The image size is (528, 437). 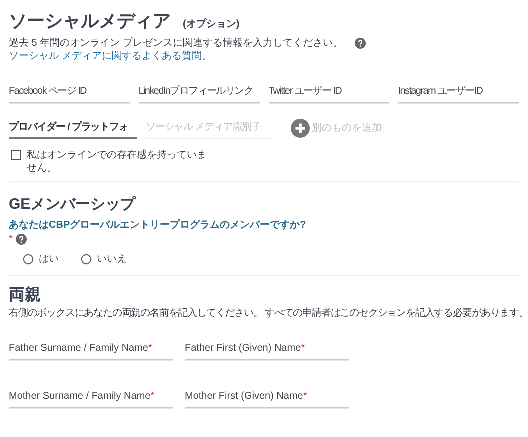 I want to click on section-title: GEメンバーシップ, so click(x=73, y=205).